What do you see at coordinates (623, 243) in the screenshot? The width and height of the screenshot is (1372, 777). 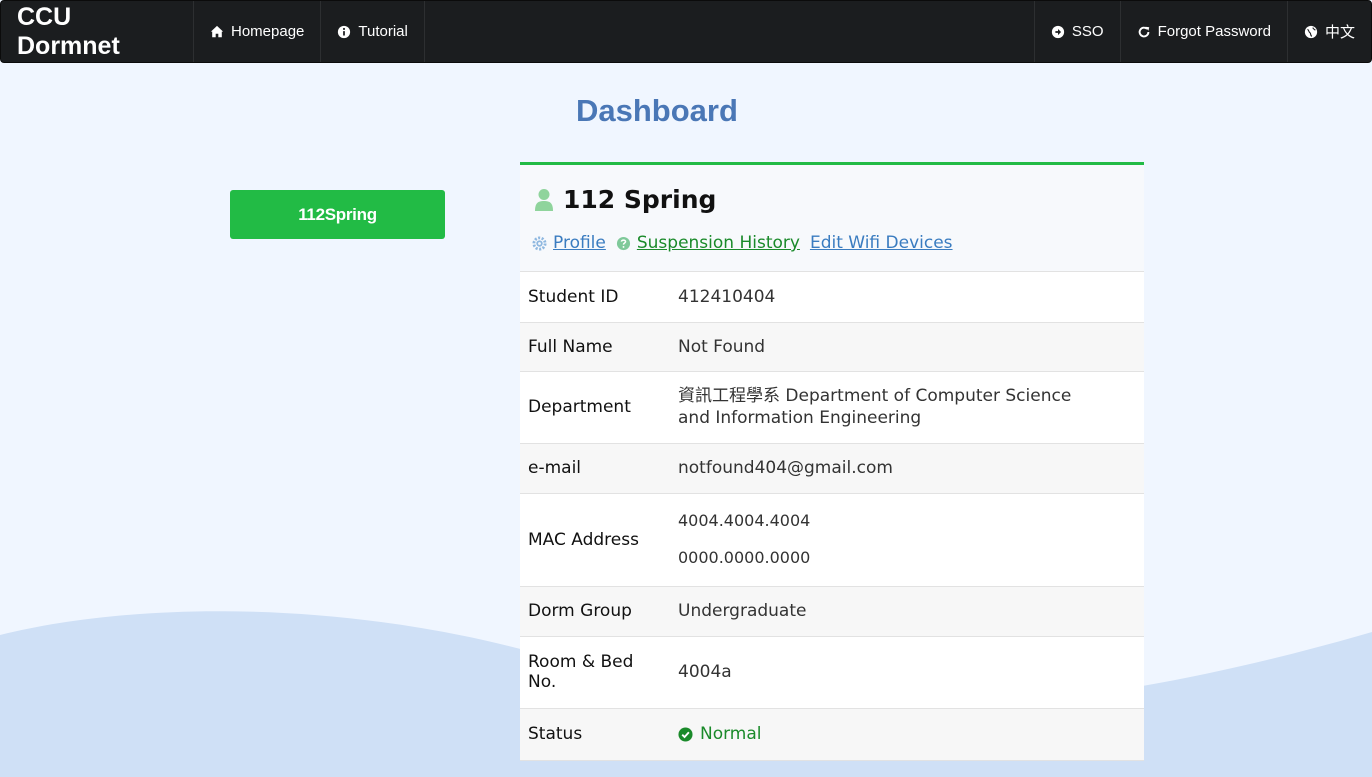 I see `question-circle-icon` at bounding box center [623, 243].